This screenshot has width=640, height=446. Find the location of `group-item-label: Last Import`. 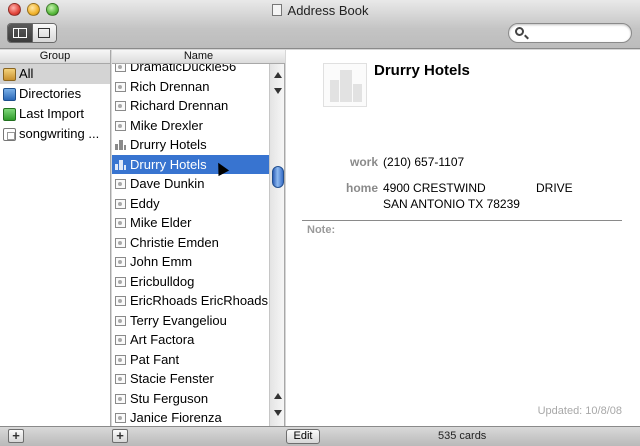

group-item-label: Last Import is located at coordinates (52, 113).